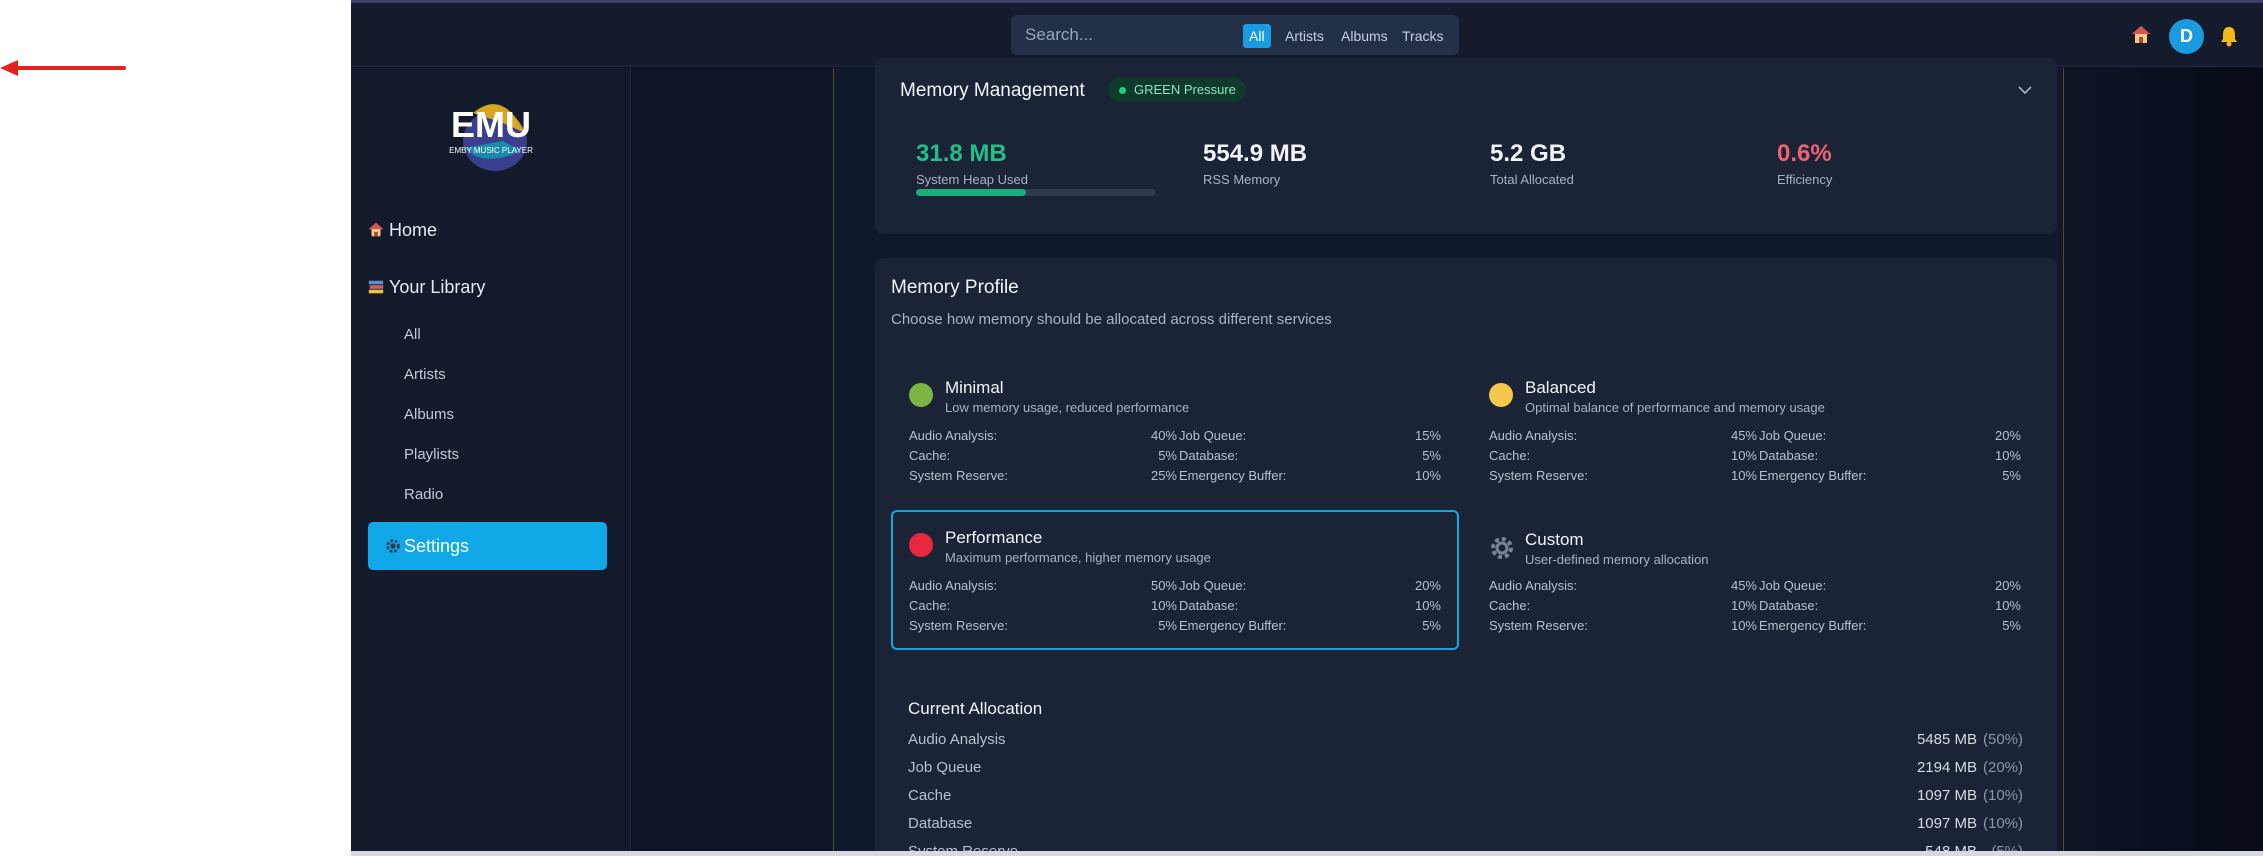 This screenshot has width=2263, height=856. Describe the element at coordinates (63, 68) in the screenshot. I see `red-arrow-annotation` at that location.